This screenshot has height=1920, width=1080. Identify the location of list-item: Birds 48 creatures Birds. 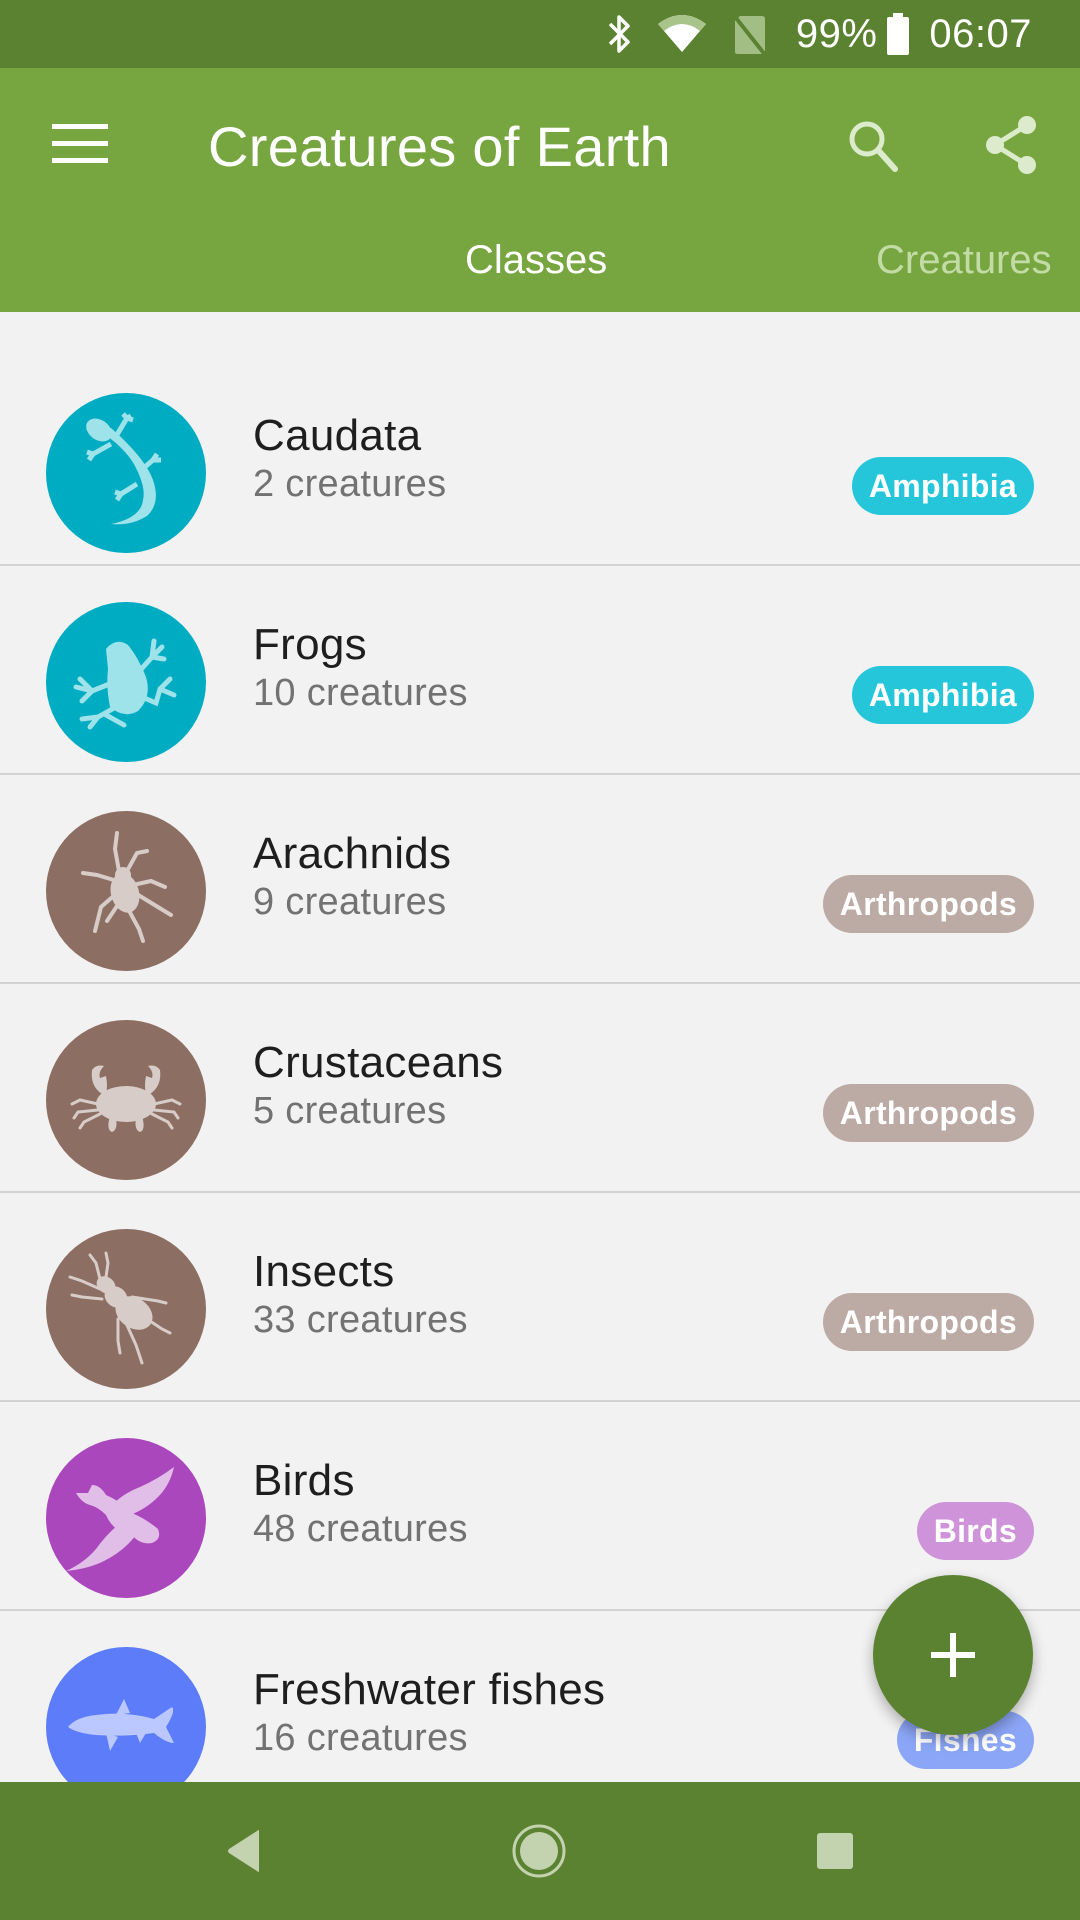
(540, 1506).